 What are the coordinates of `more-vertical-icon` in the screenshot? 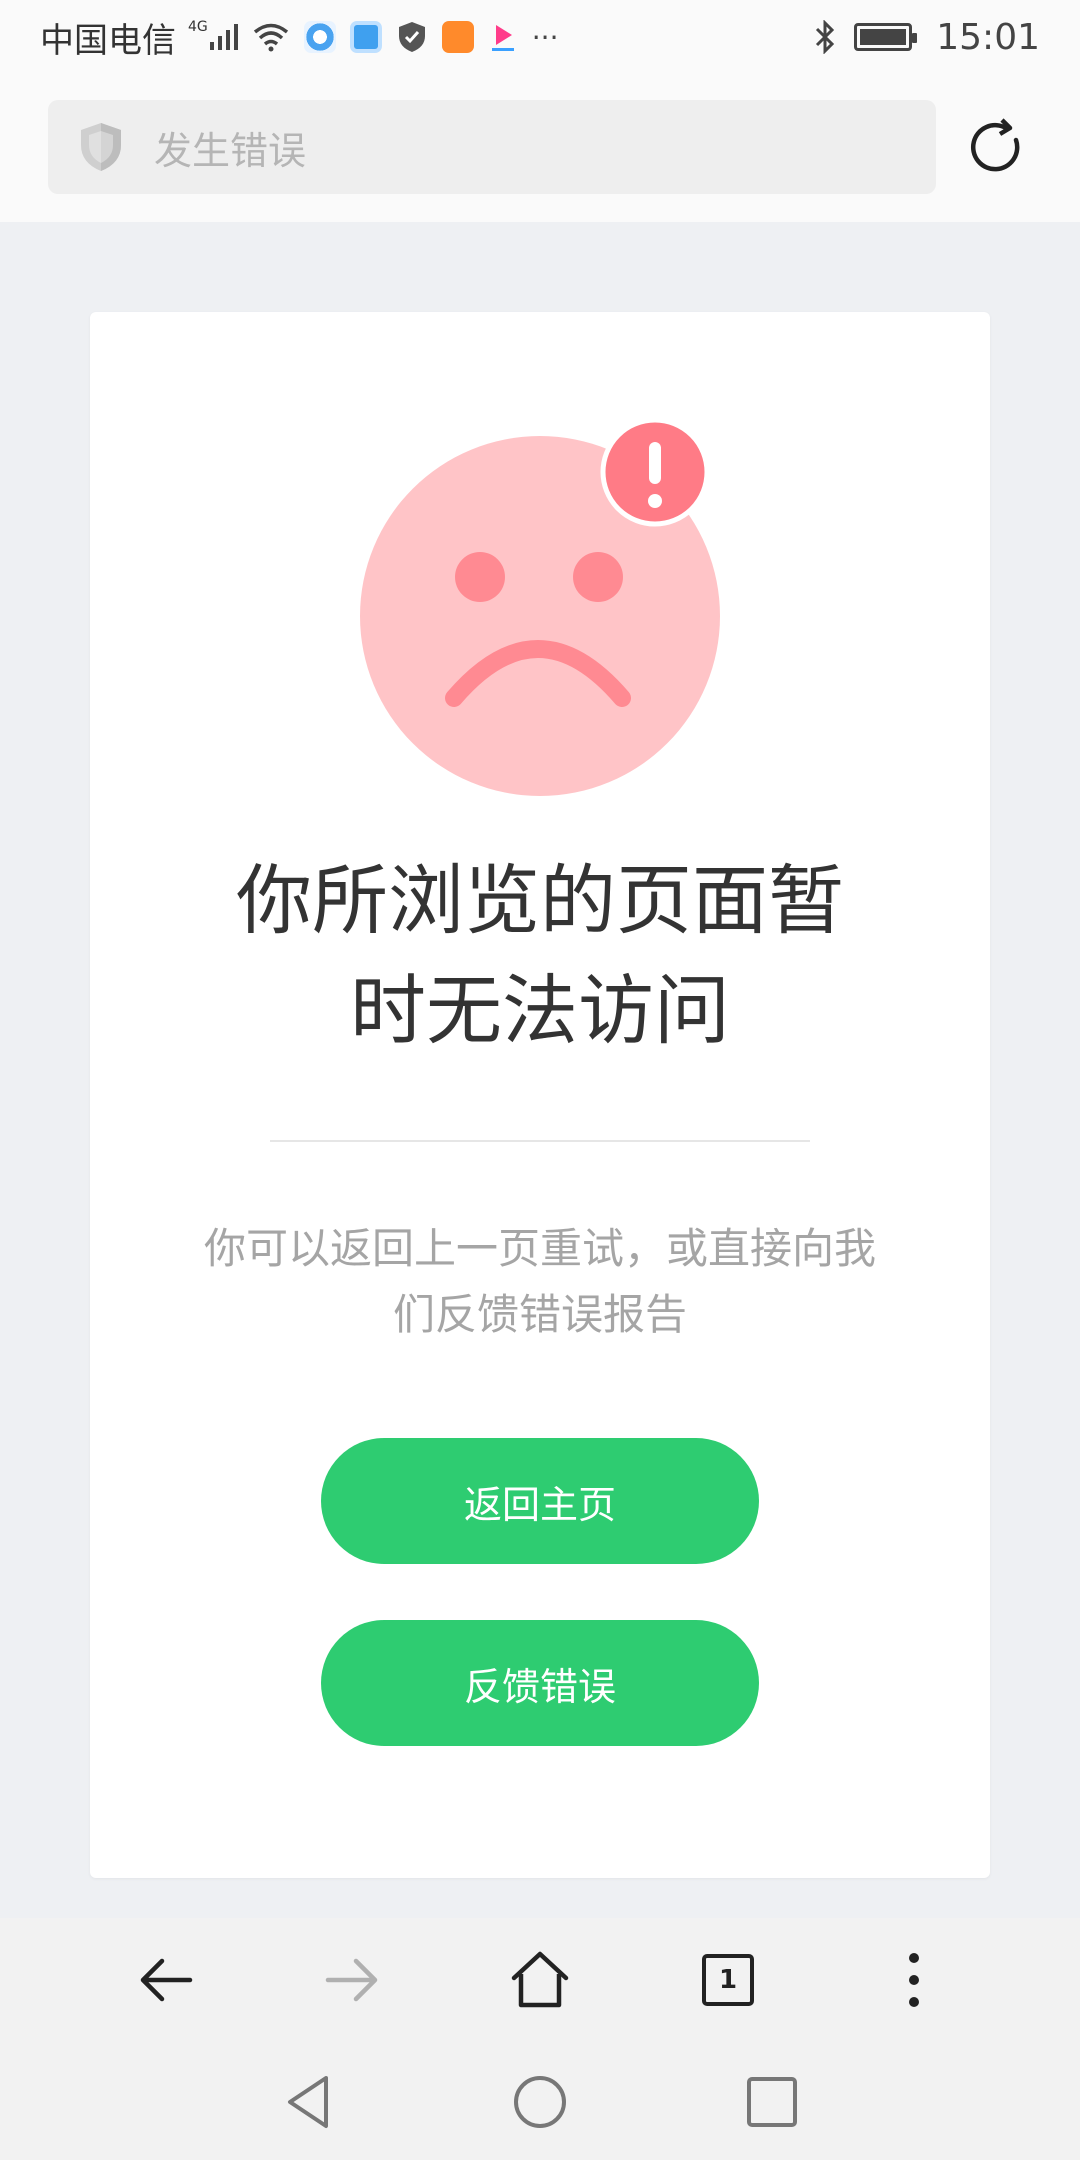 It's located at (914, 1980).